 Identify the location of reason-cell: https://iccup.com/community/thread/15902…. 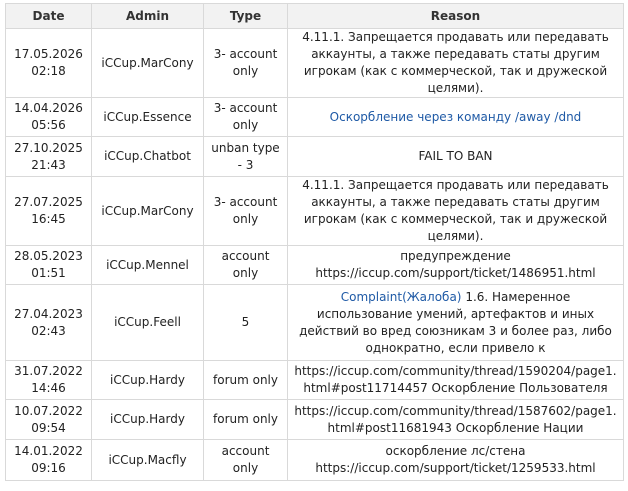
(455, 380).